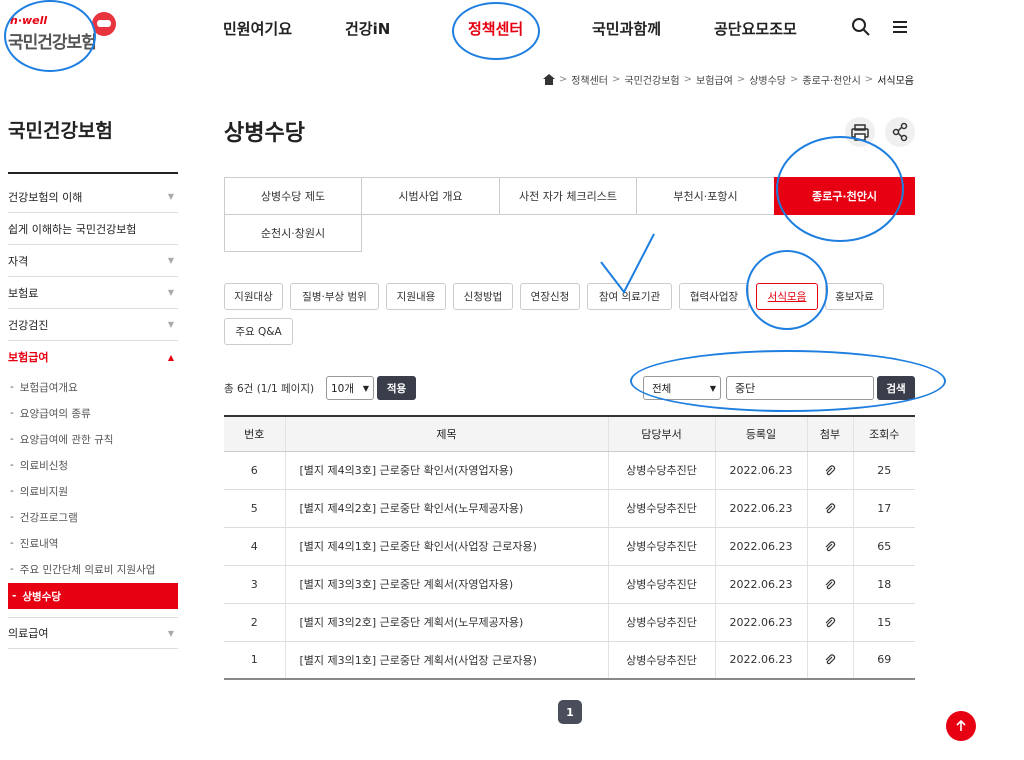 The height and width of the screenshot is (760, 1024). What do you see at coordinates (367, 29) in the screenshot?
I see `nav-item-health-in: 건강iN` at bounding box center [367, 29].